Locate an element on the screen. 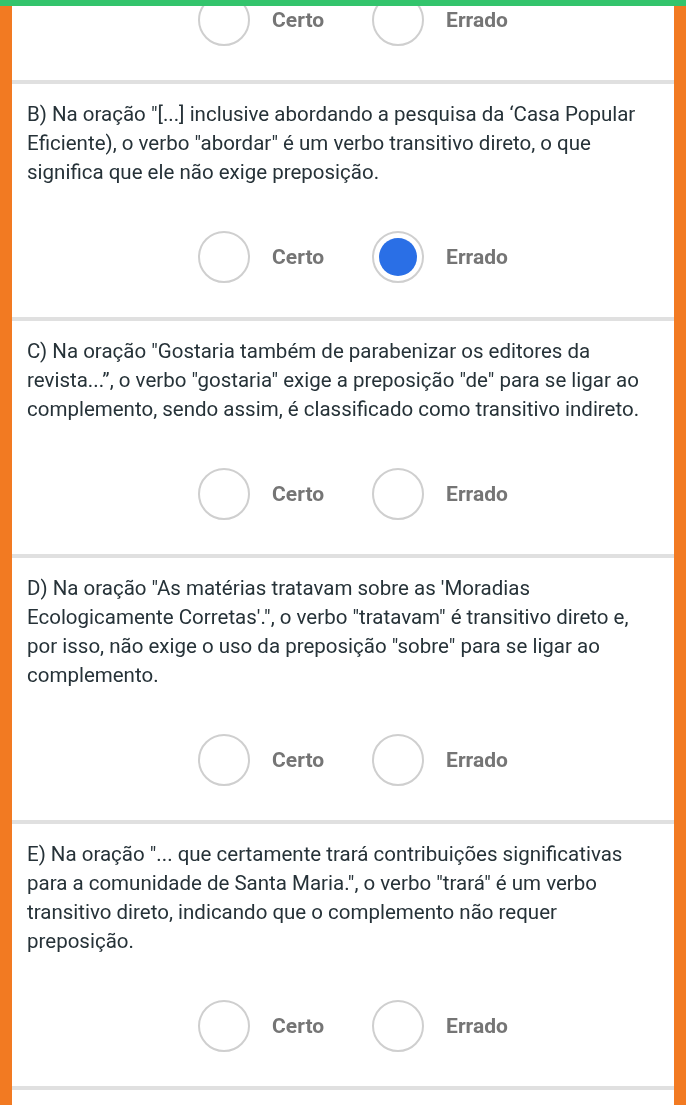 This screenshot has width=686, height=1105. question-text: B) Na oração "[...] inclusive abordando a pesquisa da ‘Casa Popular Eficiente), o verbo ″abordar″ é um verbo transitivo direto, o que significa que ele não exige preposição. is located at coordinates (332, 143).